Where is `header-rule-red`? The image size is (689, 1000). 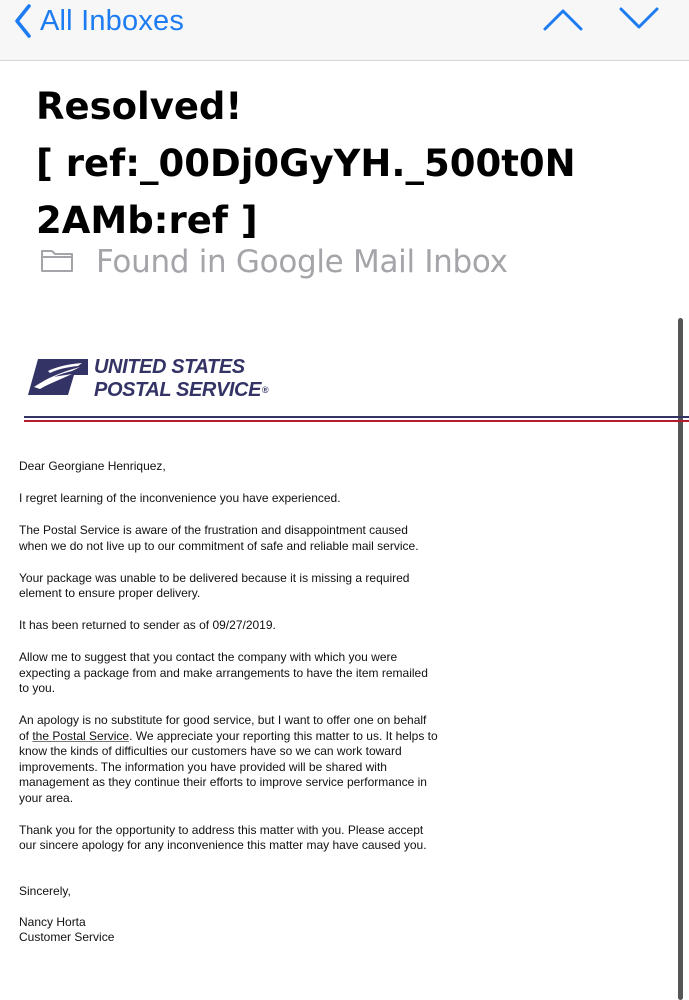
header-rule-red is located at coordinates (356, 421).